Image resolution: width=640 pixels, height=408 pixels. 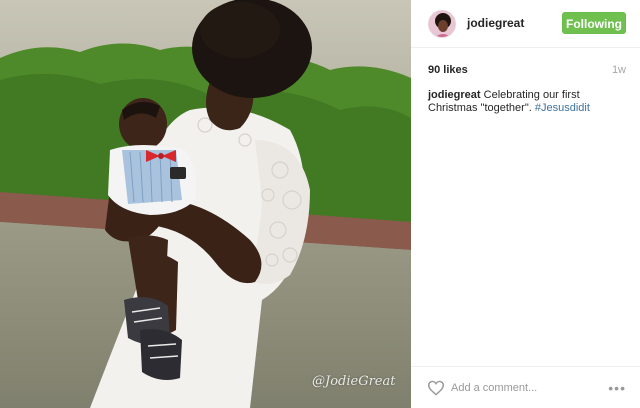 What do you see at coordinates (495, 23) in the screenshot?
I see `username-link: jodiegreat` at bounding box center [495, 23].